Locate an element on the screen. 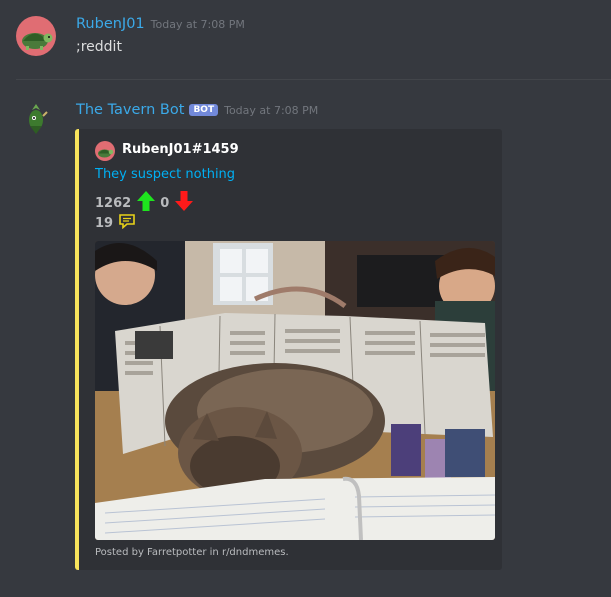 Image resolution: width=611 pixels, height=597 pixels. downvote-count: 0 is located at coordinates (165, 203).